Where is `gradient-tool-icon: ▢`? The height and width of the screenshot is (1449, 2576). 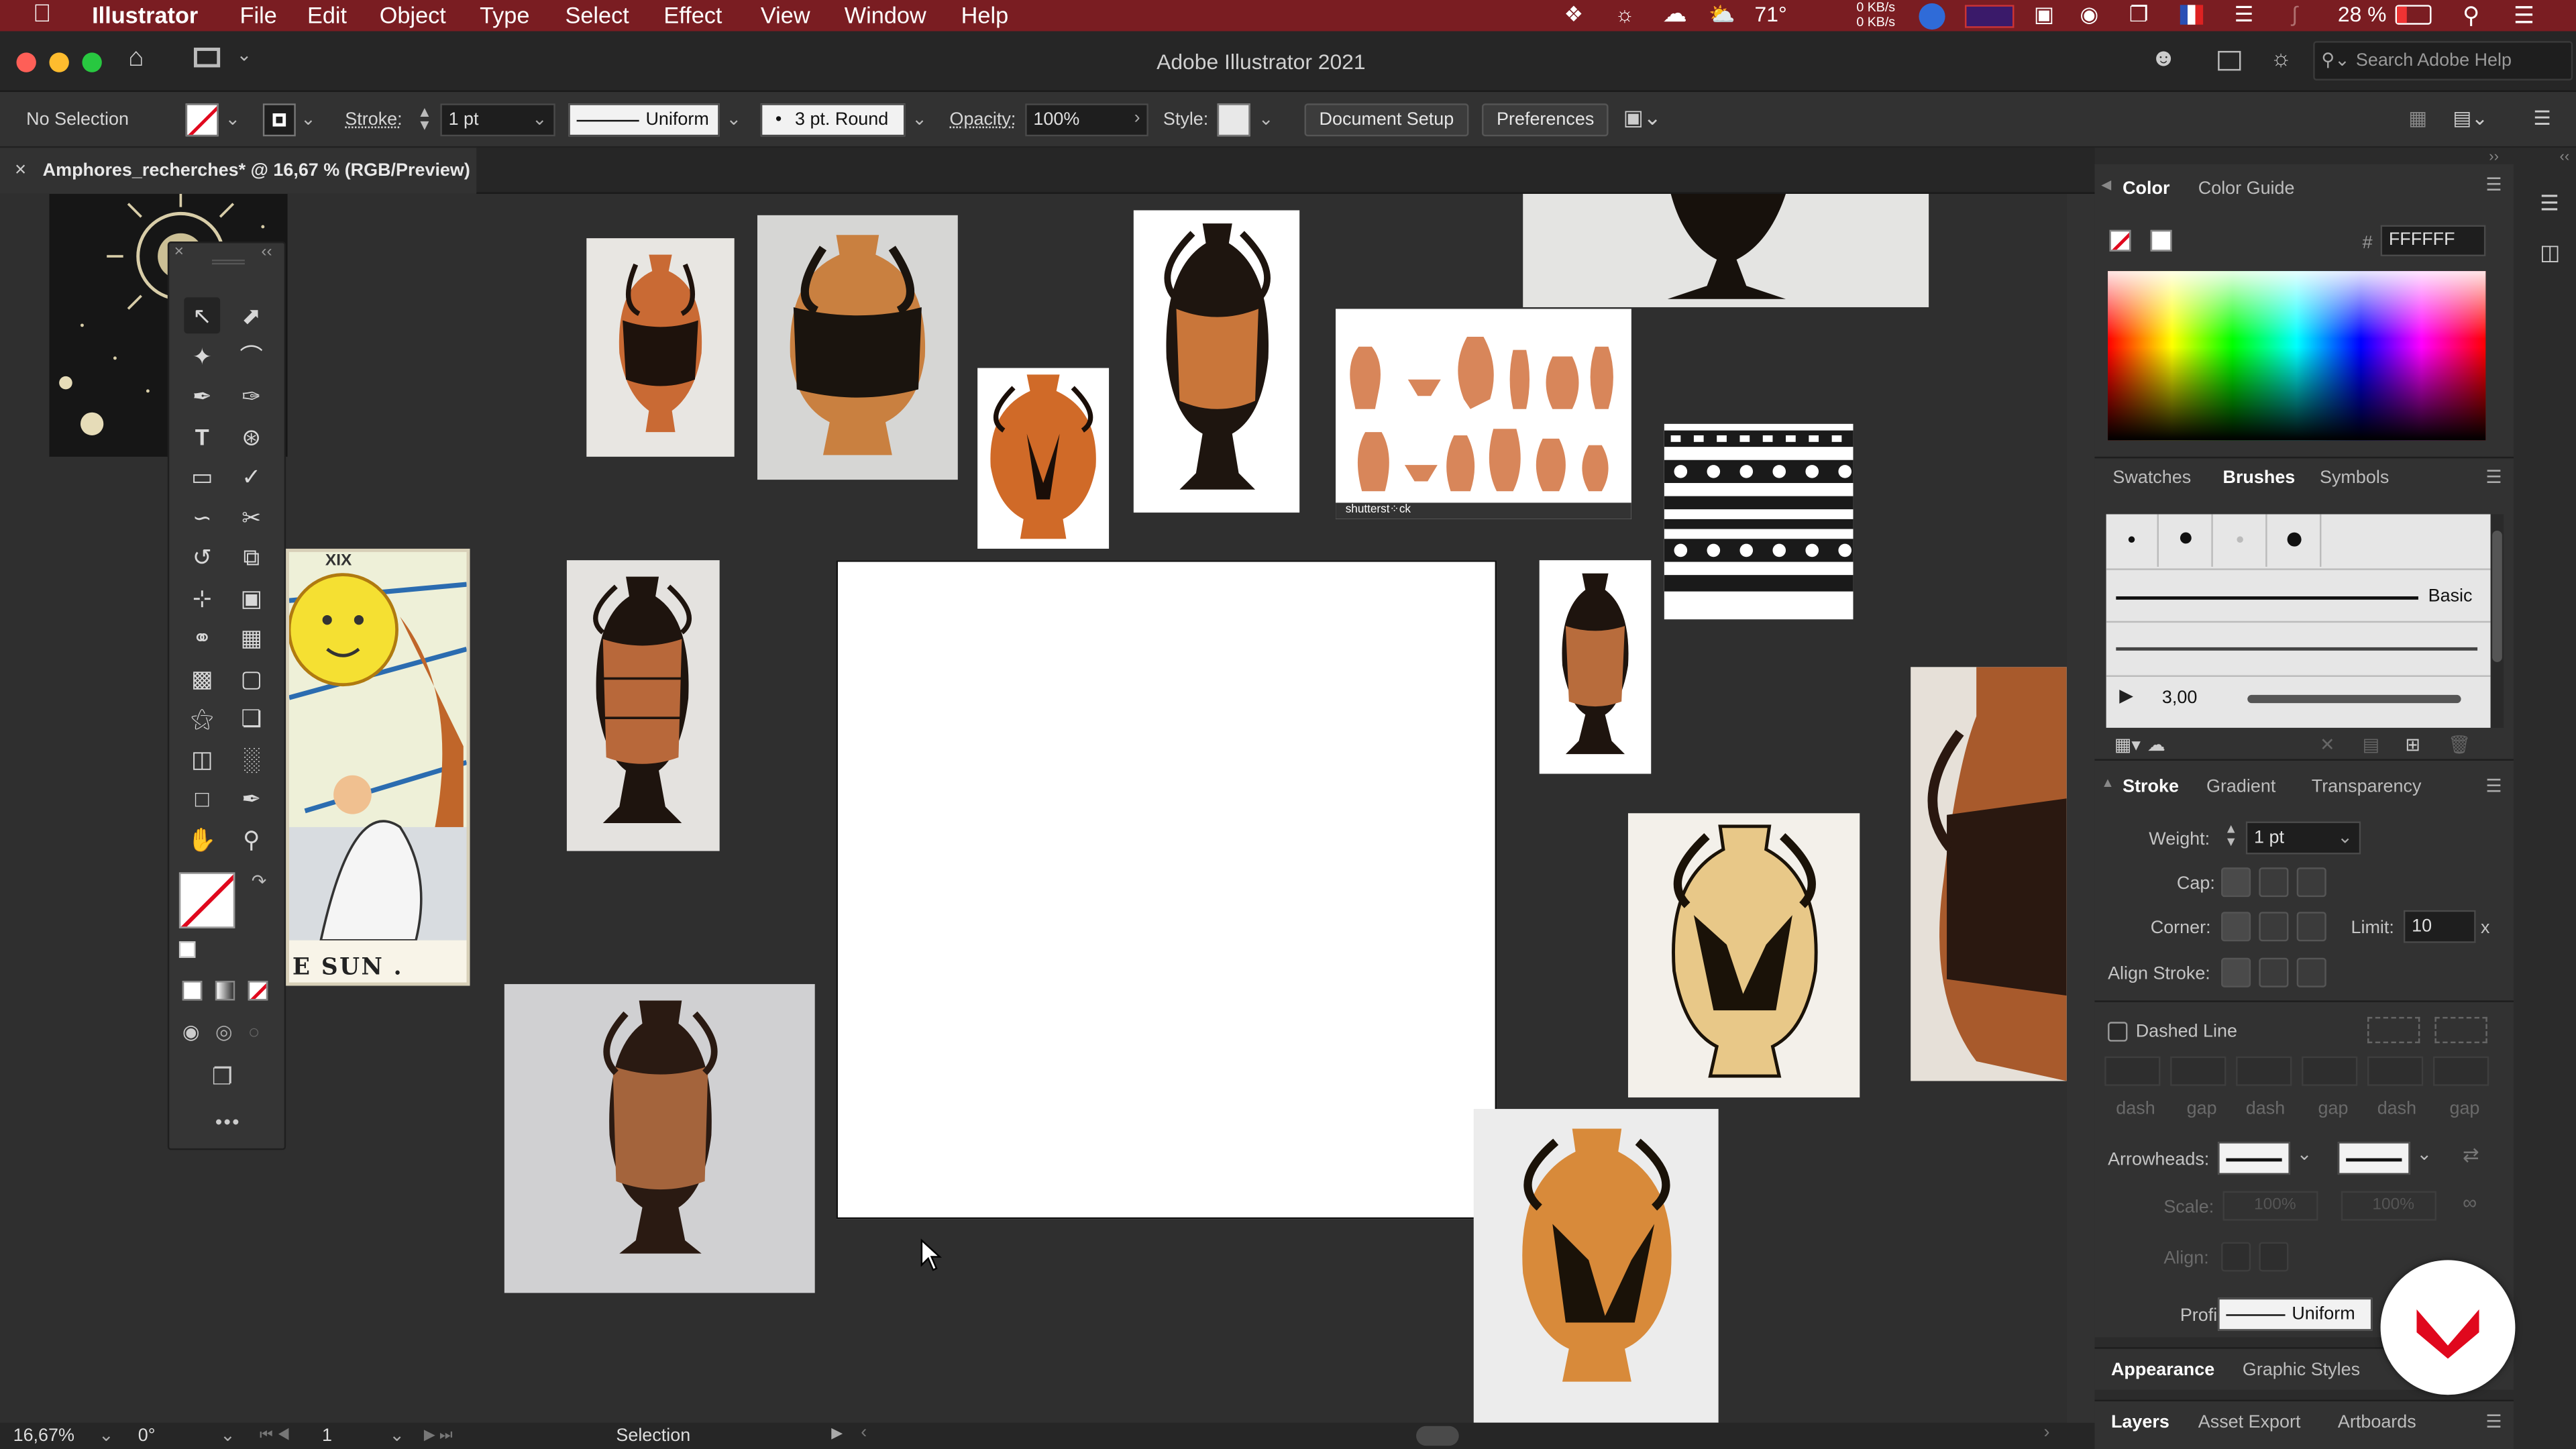 gradient-tool-icon: ▢ is located at coordinates (251, 678).